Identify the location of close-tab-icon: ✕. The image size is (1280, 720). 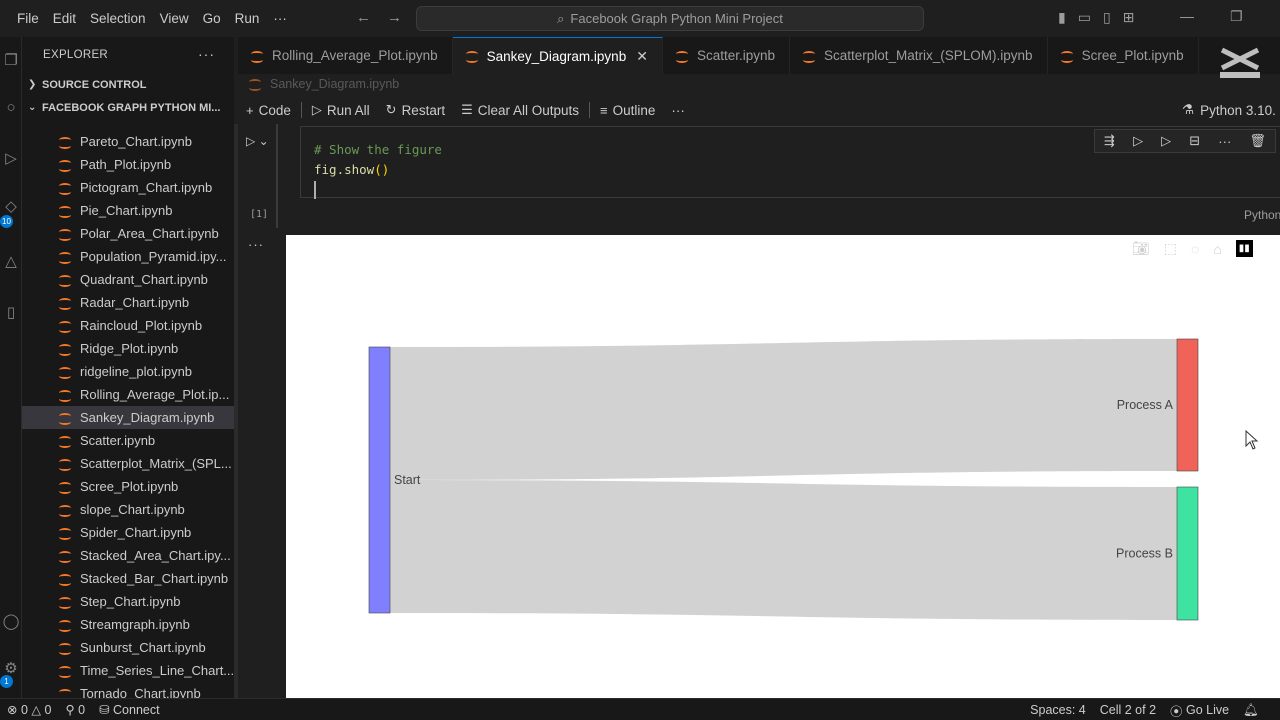
(642, 56).